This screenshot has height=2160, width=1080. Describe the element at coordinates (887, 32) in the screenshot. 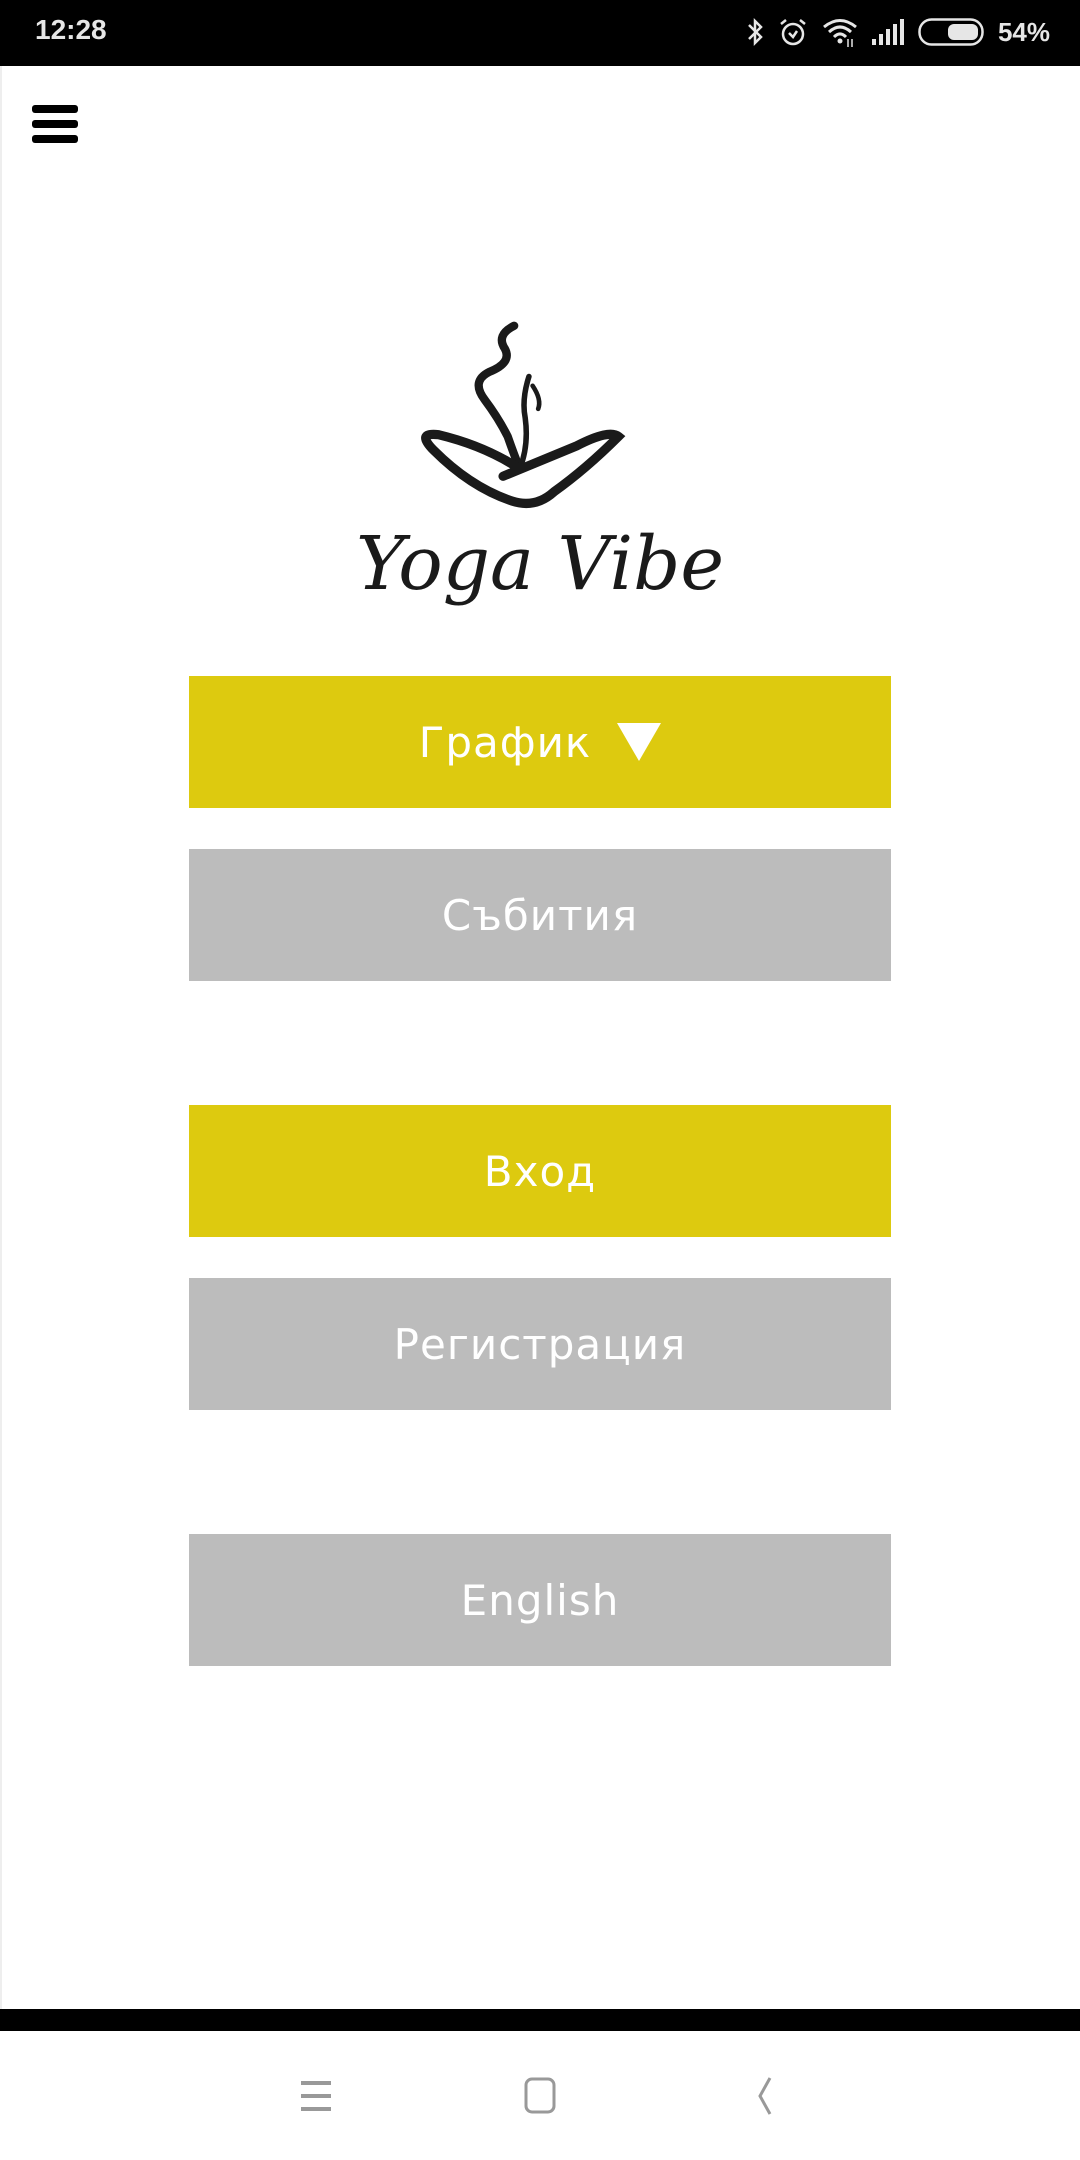

I see `signal-icon` at that location.